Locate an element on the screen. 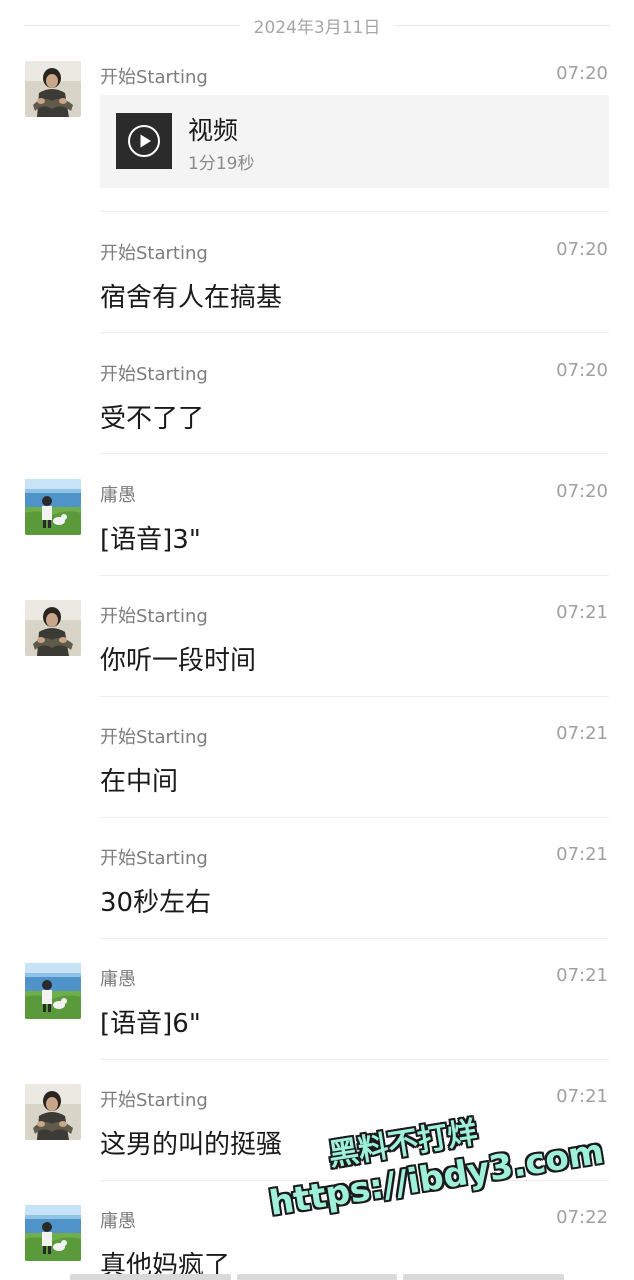 The height and width of the screenshot is (1280, 634). message-item: 开始Starting 07:21 你听一段时间 is located at coordinates (317, 648).